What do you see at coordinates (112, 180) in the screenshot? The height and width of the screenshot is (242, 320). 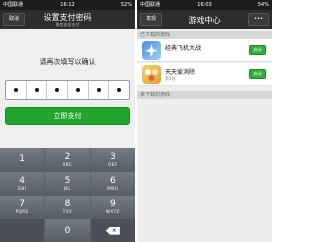 I see `key-digit: 6` at bounding box center [112, 180].